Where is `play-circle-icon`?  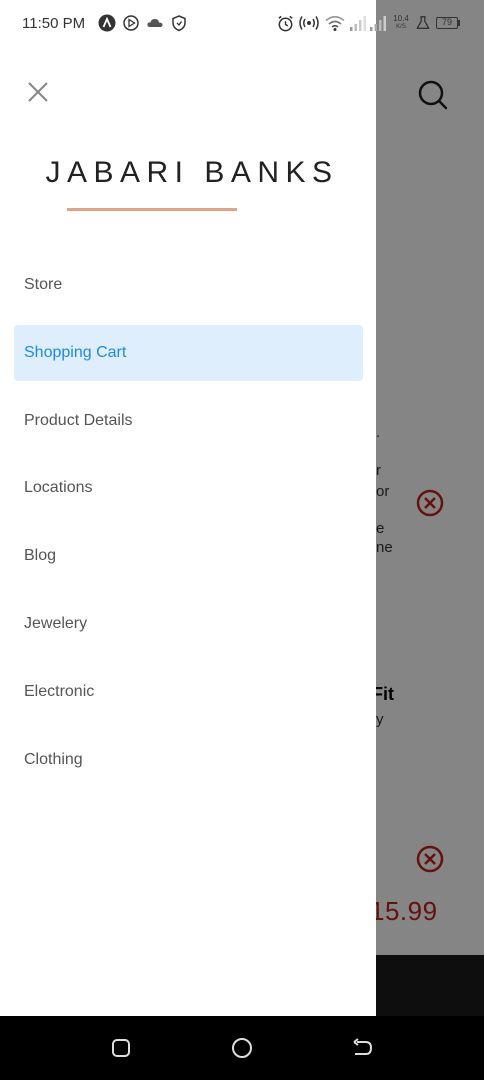
play-circle-icon is located at coordinates (131, 23).